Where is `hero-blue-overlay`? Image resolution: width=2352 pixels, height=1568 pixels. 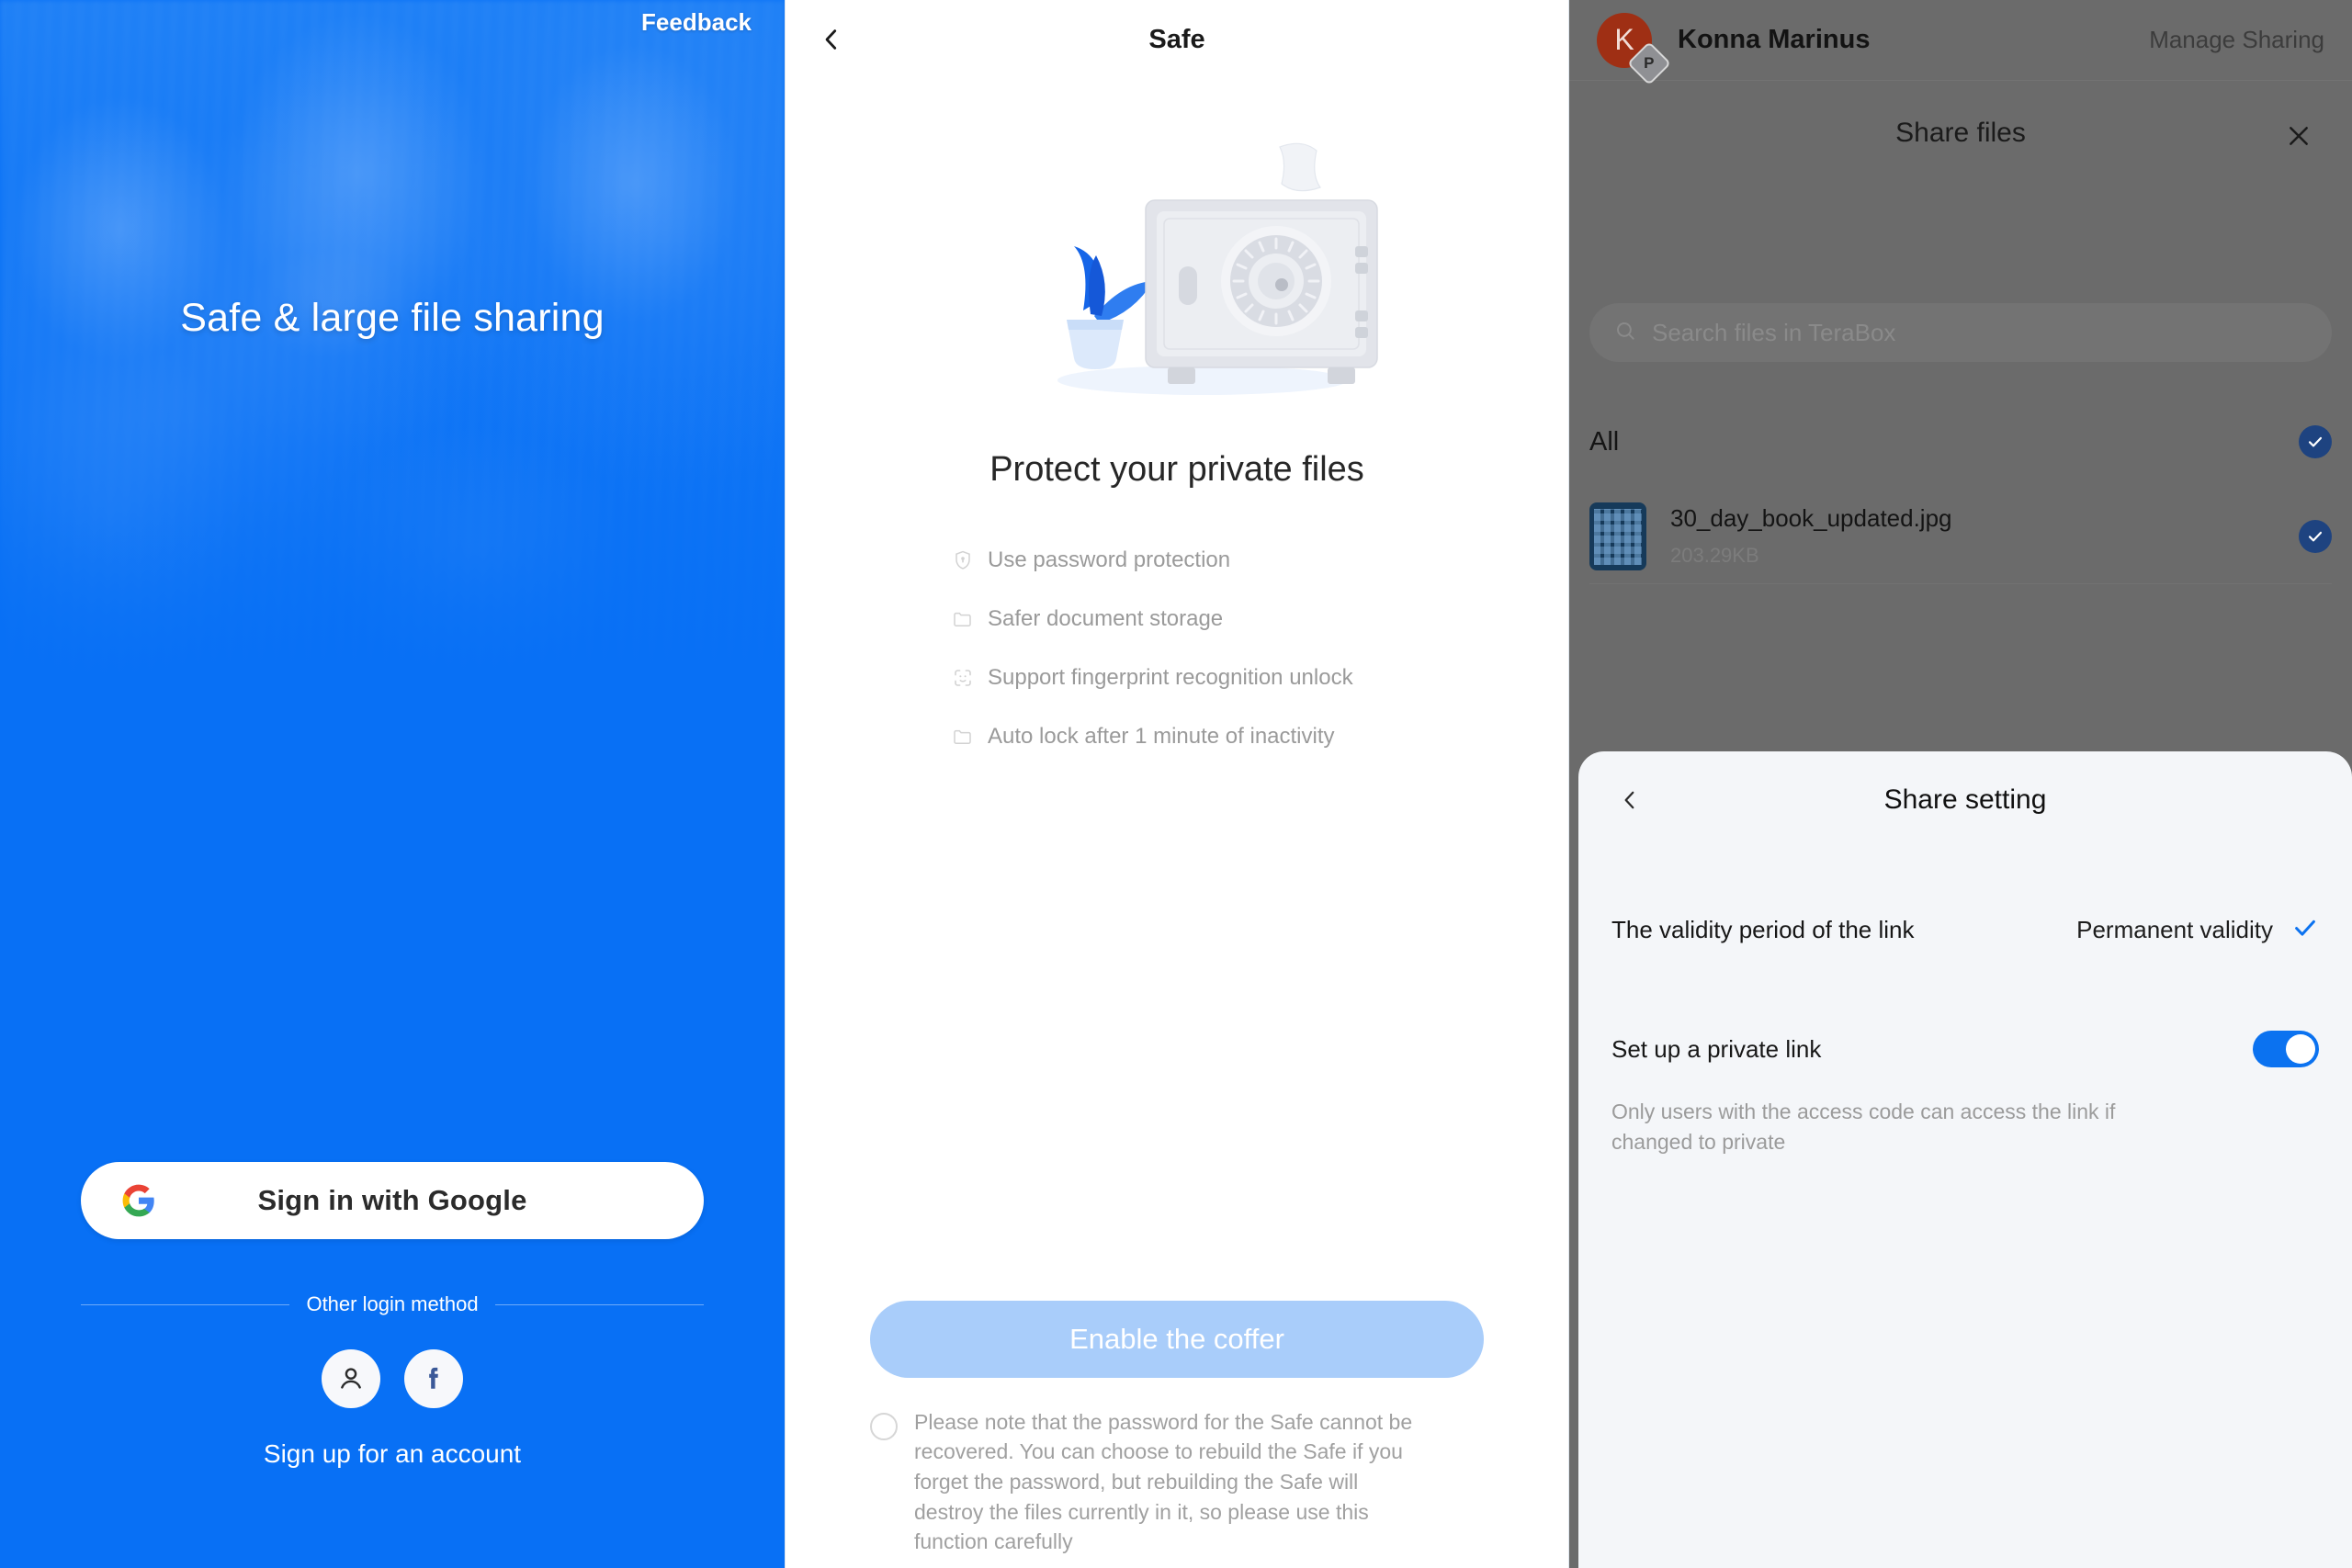
hero-blue-overlay is located at coordinates (393, 349).